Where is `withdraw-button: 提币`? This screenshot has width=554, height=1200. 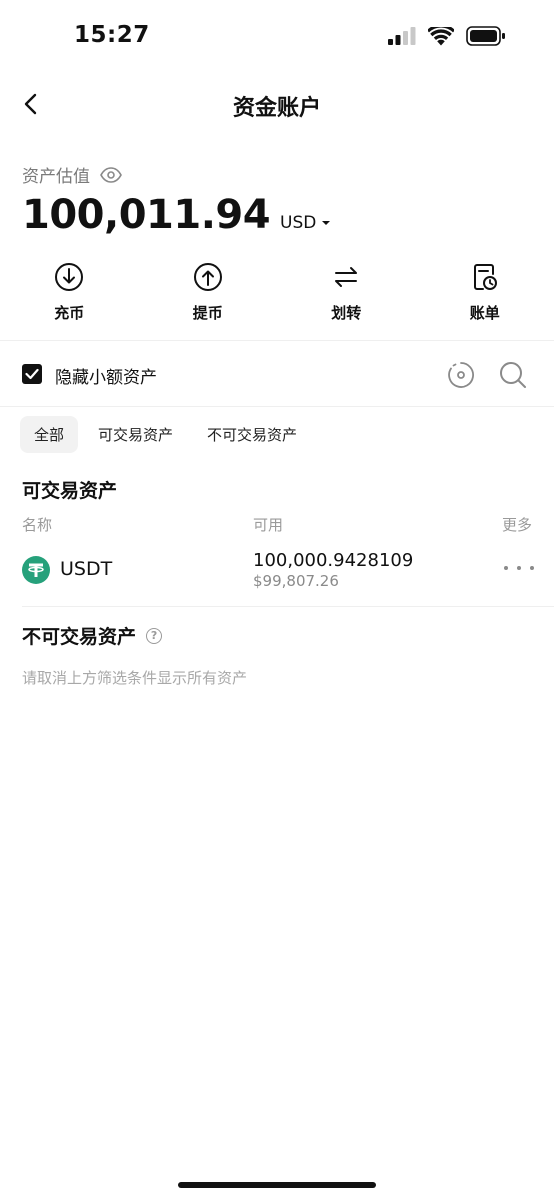 withdraw-button: 提币 is located at coordinates (208, 292).